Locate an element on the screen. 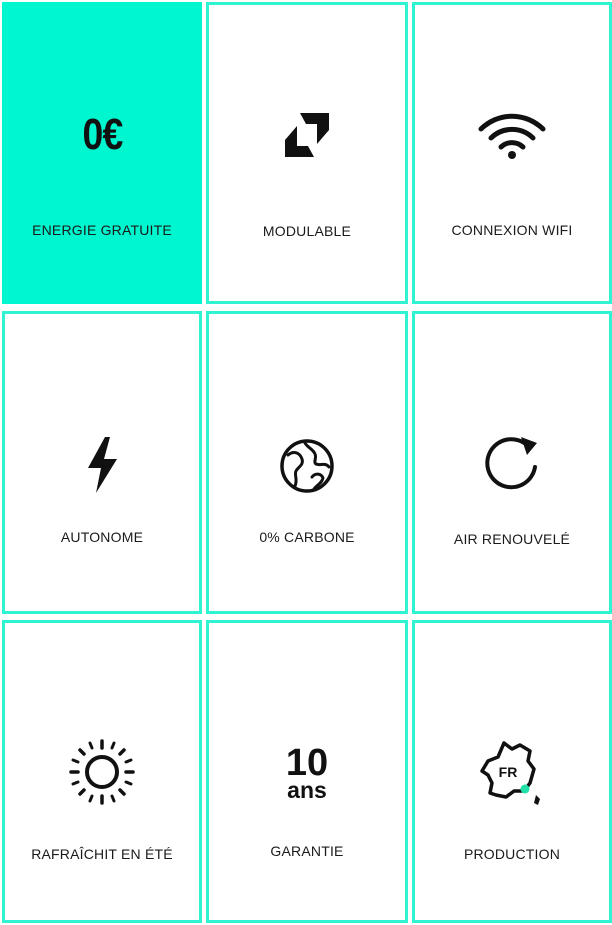 This screenshot has height=925, width=612. feature-card-autonome: AUTONOME is located at coordinates (102, 462).